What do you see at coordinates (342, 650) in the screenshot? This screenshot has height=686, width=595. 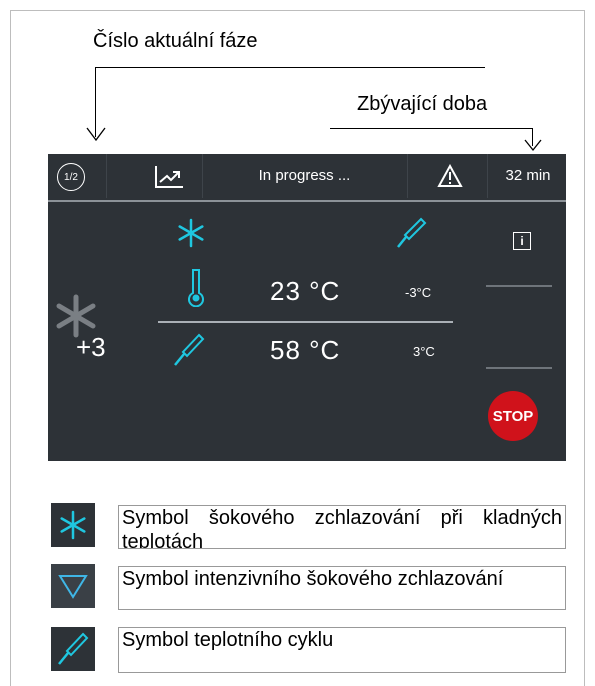 I see `legend-text-cycle: Symbol teplotního cyklu` at bounding box center [342, 650].